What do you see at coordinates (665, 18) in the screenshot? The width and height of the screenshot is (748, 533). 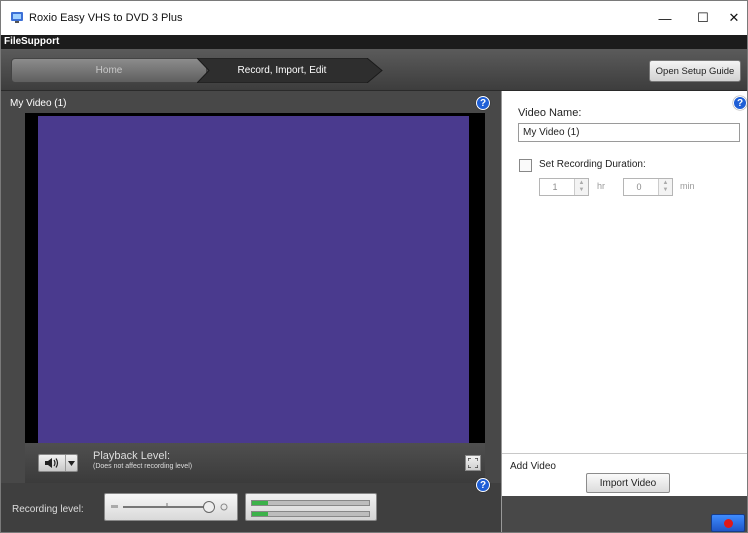 I see `minimize-button: —` at bounding box center [665, 18].